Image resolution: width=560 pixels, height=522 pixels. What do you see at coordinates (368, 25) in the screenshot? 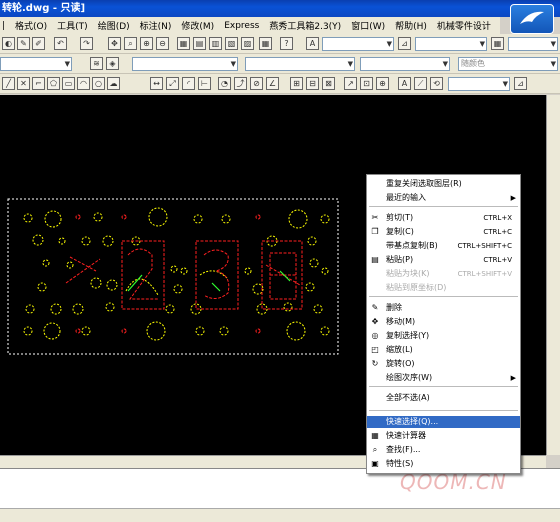
I see `menu-window: 窗口(W)` at bounding box center [368, 25].